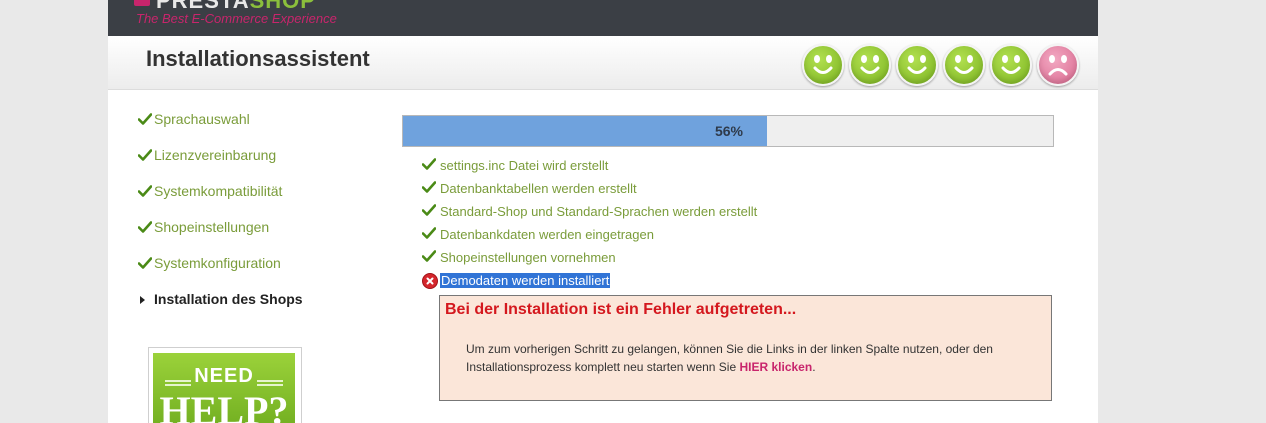  I want to click on help-banner: NEED HELP?, so click(225, 385).